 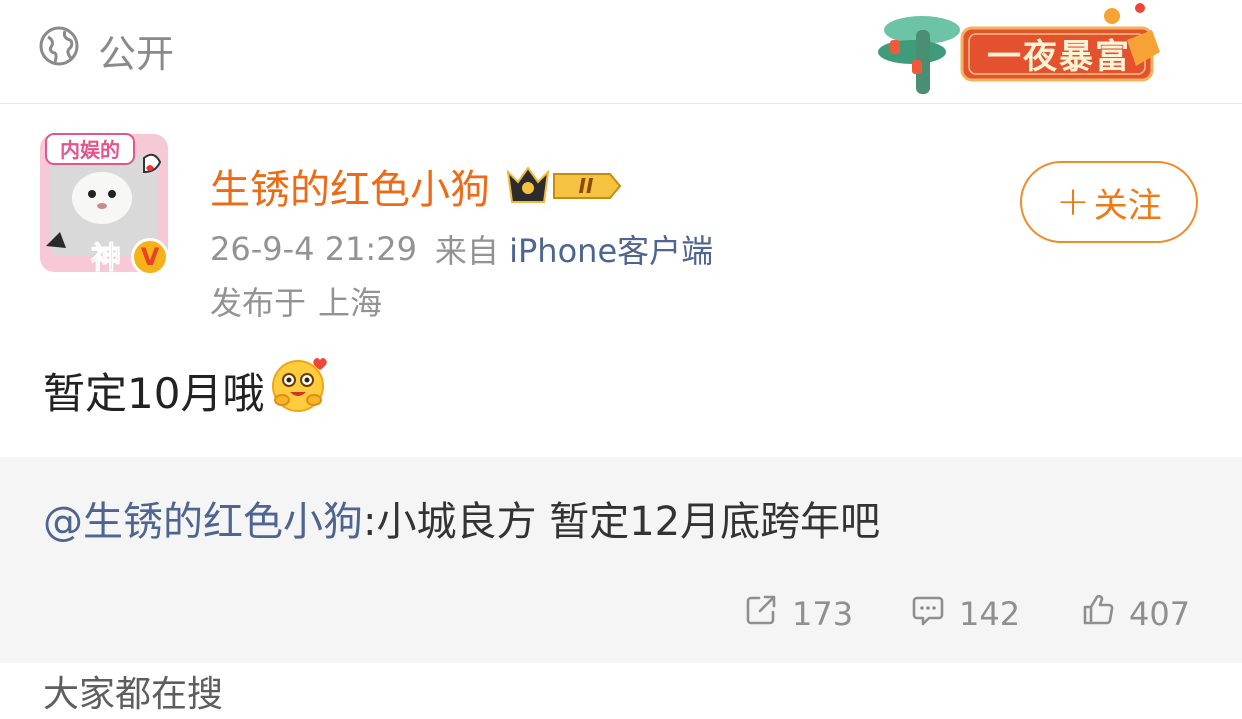 I want to click on crown-icon: II, so click(x=563, y=186).